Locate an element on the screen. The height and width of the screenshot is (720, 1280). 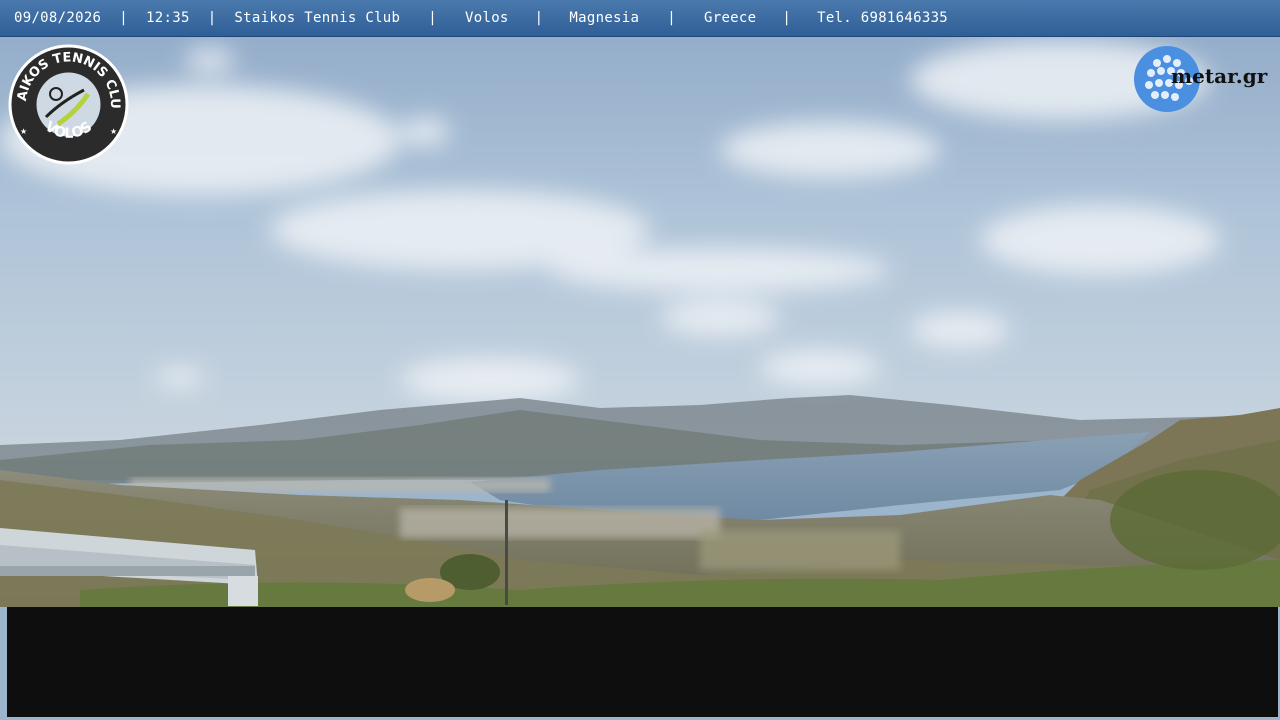
header-time: 12:35 is located at coordinates (168, 18).